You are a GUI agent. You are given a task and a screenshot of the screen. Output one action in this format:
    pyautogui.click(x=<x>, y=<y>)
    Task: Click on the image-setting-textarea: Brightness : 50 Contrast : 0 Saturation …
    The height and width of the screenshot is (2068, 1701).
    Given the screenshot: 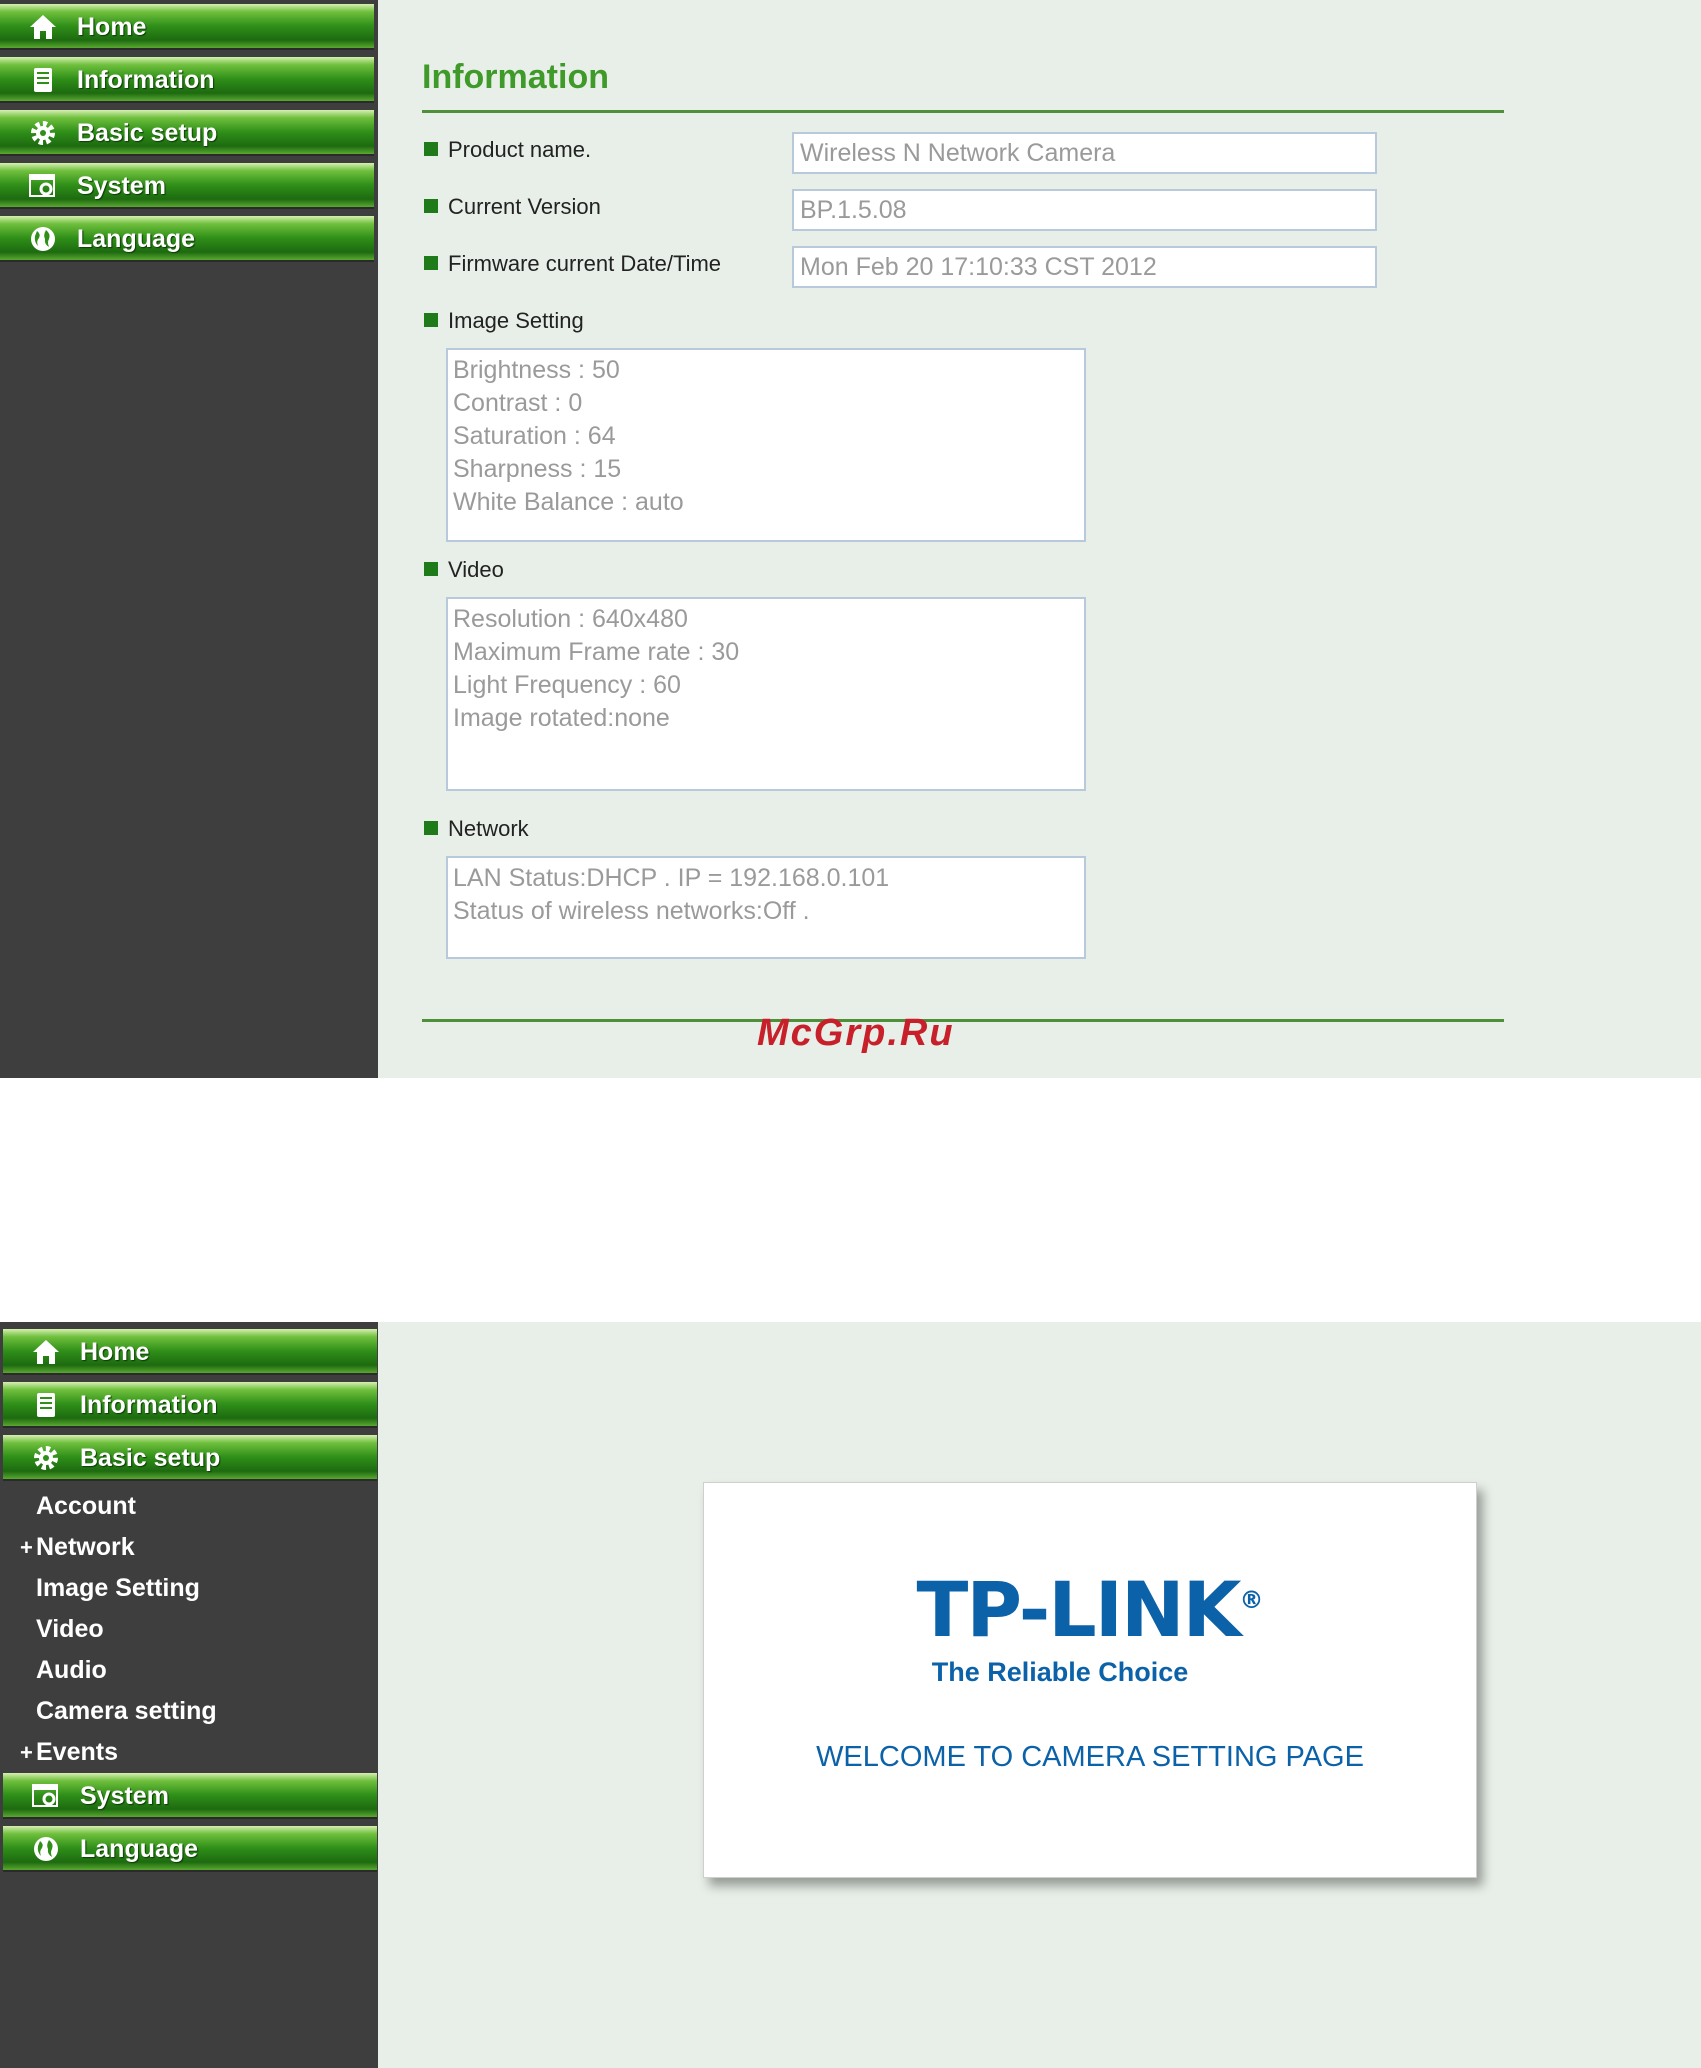 What is the action you would take?
    pyautogui.click(x=766, y=445)
    